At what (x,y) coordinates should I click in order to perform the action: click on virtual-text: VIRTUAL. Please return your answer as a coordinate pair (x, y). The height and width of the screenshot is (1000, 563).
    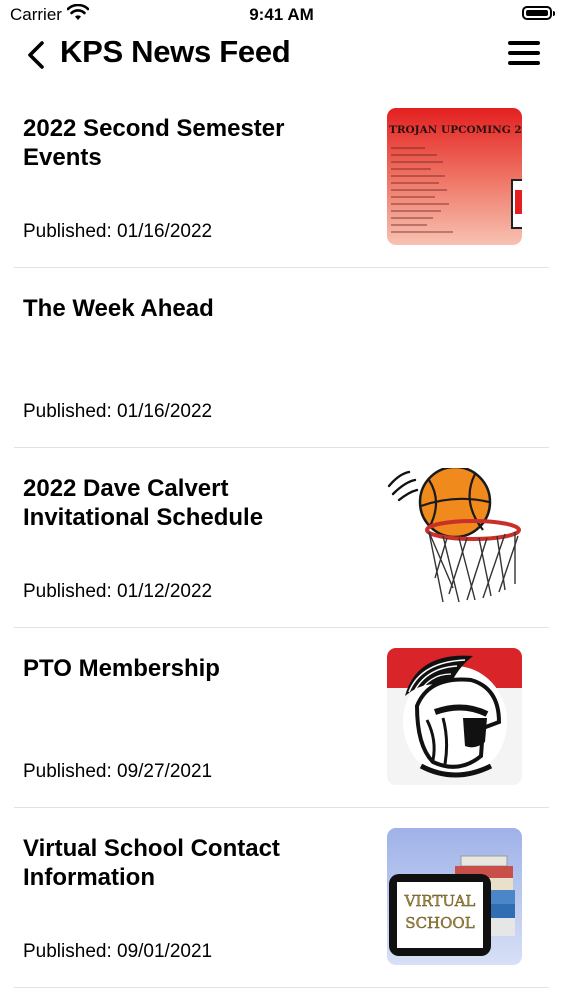
    Looking at the image, I should click on (440, 901).